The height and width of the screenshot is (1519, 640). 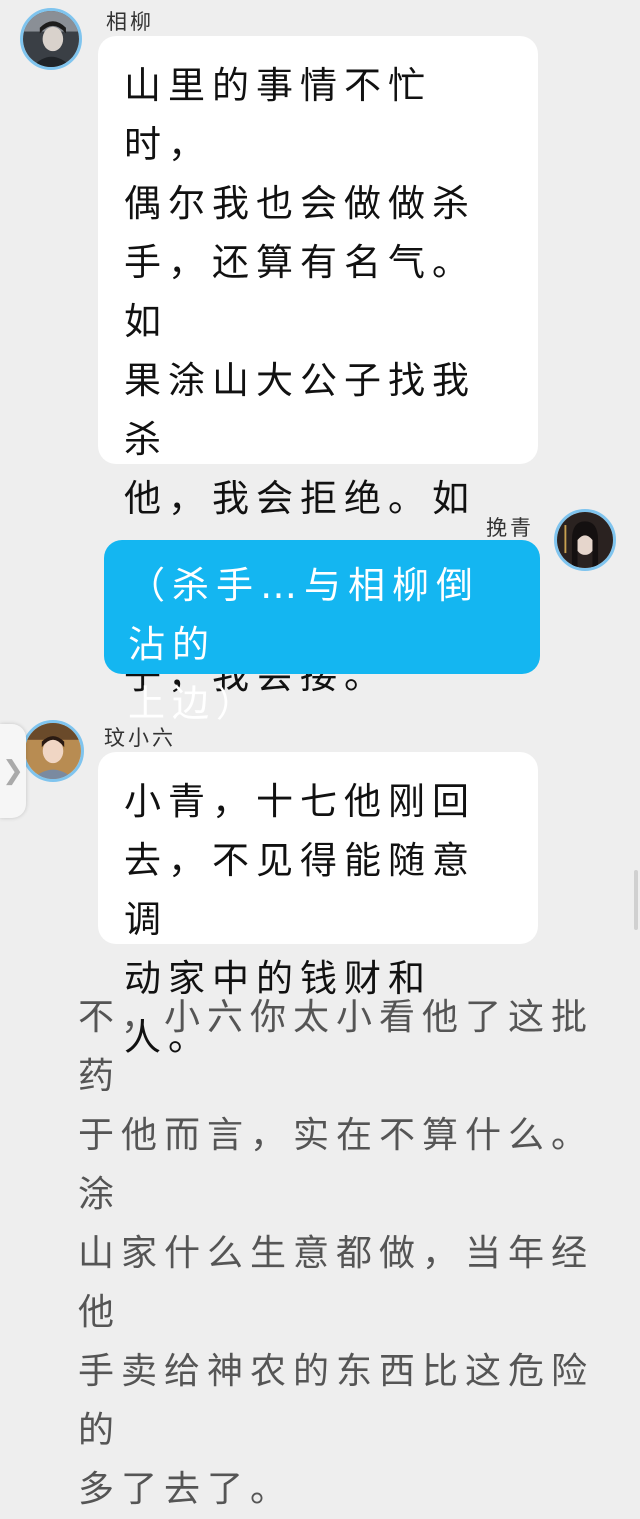 I want to click on avatar-xiangliu, so click(x=51, y=39).